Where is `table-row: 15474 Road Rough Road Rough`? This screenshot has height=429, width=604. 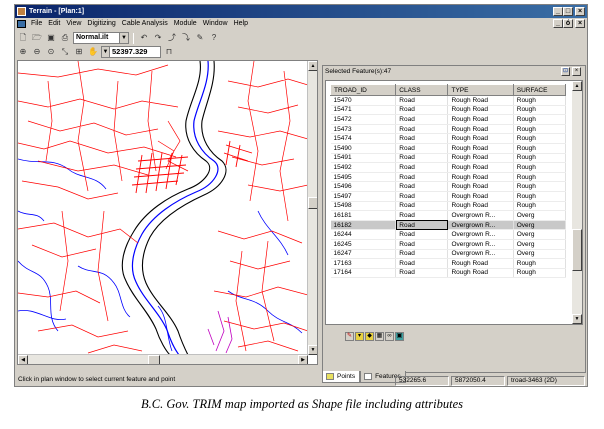 table-row: 15474 Road Rough Road Rough is located at coordinates (448, 138).